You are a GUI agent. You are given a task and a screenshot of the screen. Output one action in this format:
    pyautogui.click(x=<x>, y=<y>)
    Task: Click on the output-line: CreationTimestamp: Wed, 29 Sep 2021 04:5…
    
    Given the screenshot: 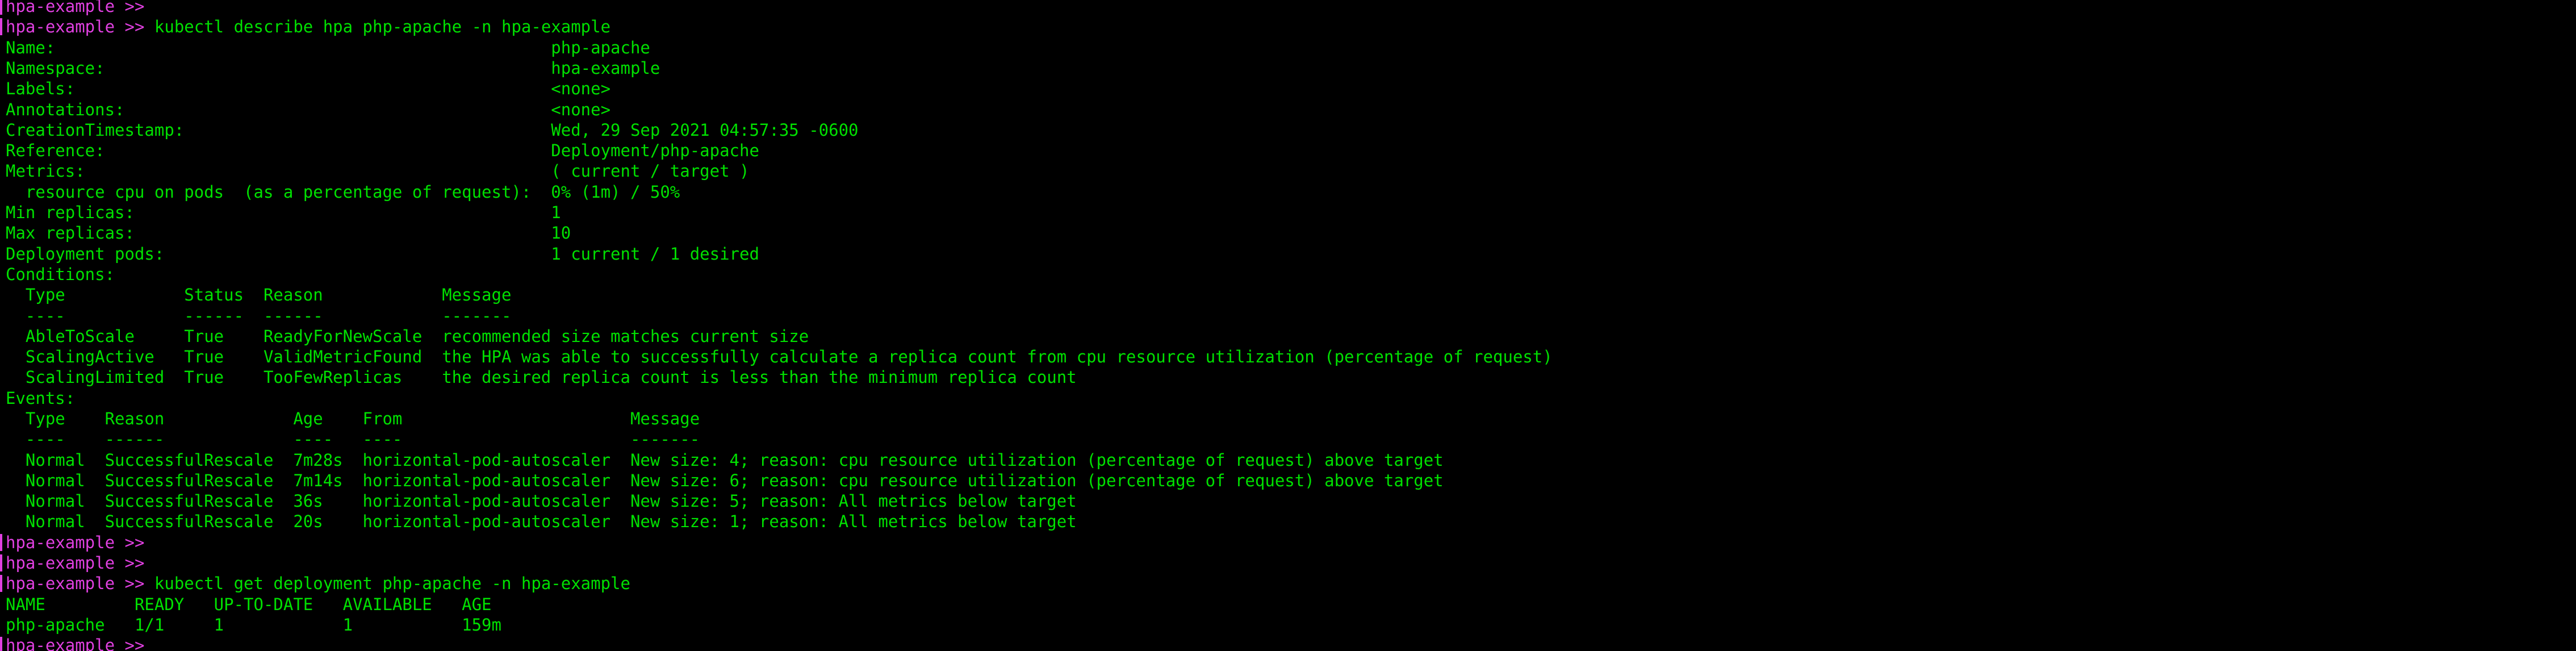 What is the action you would take?
    pyautogui.click(x=432, y=130)
    